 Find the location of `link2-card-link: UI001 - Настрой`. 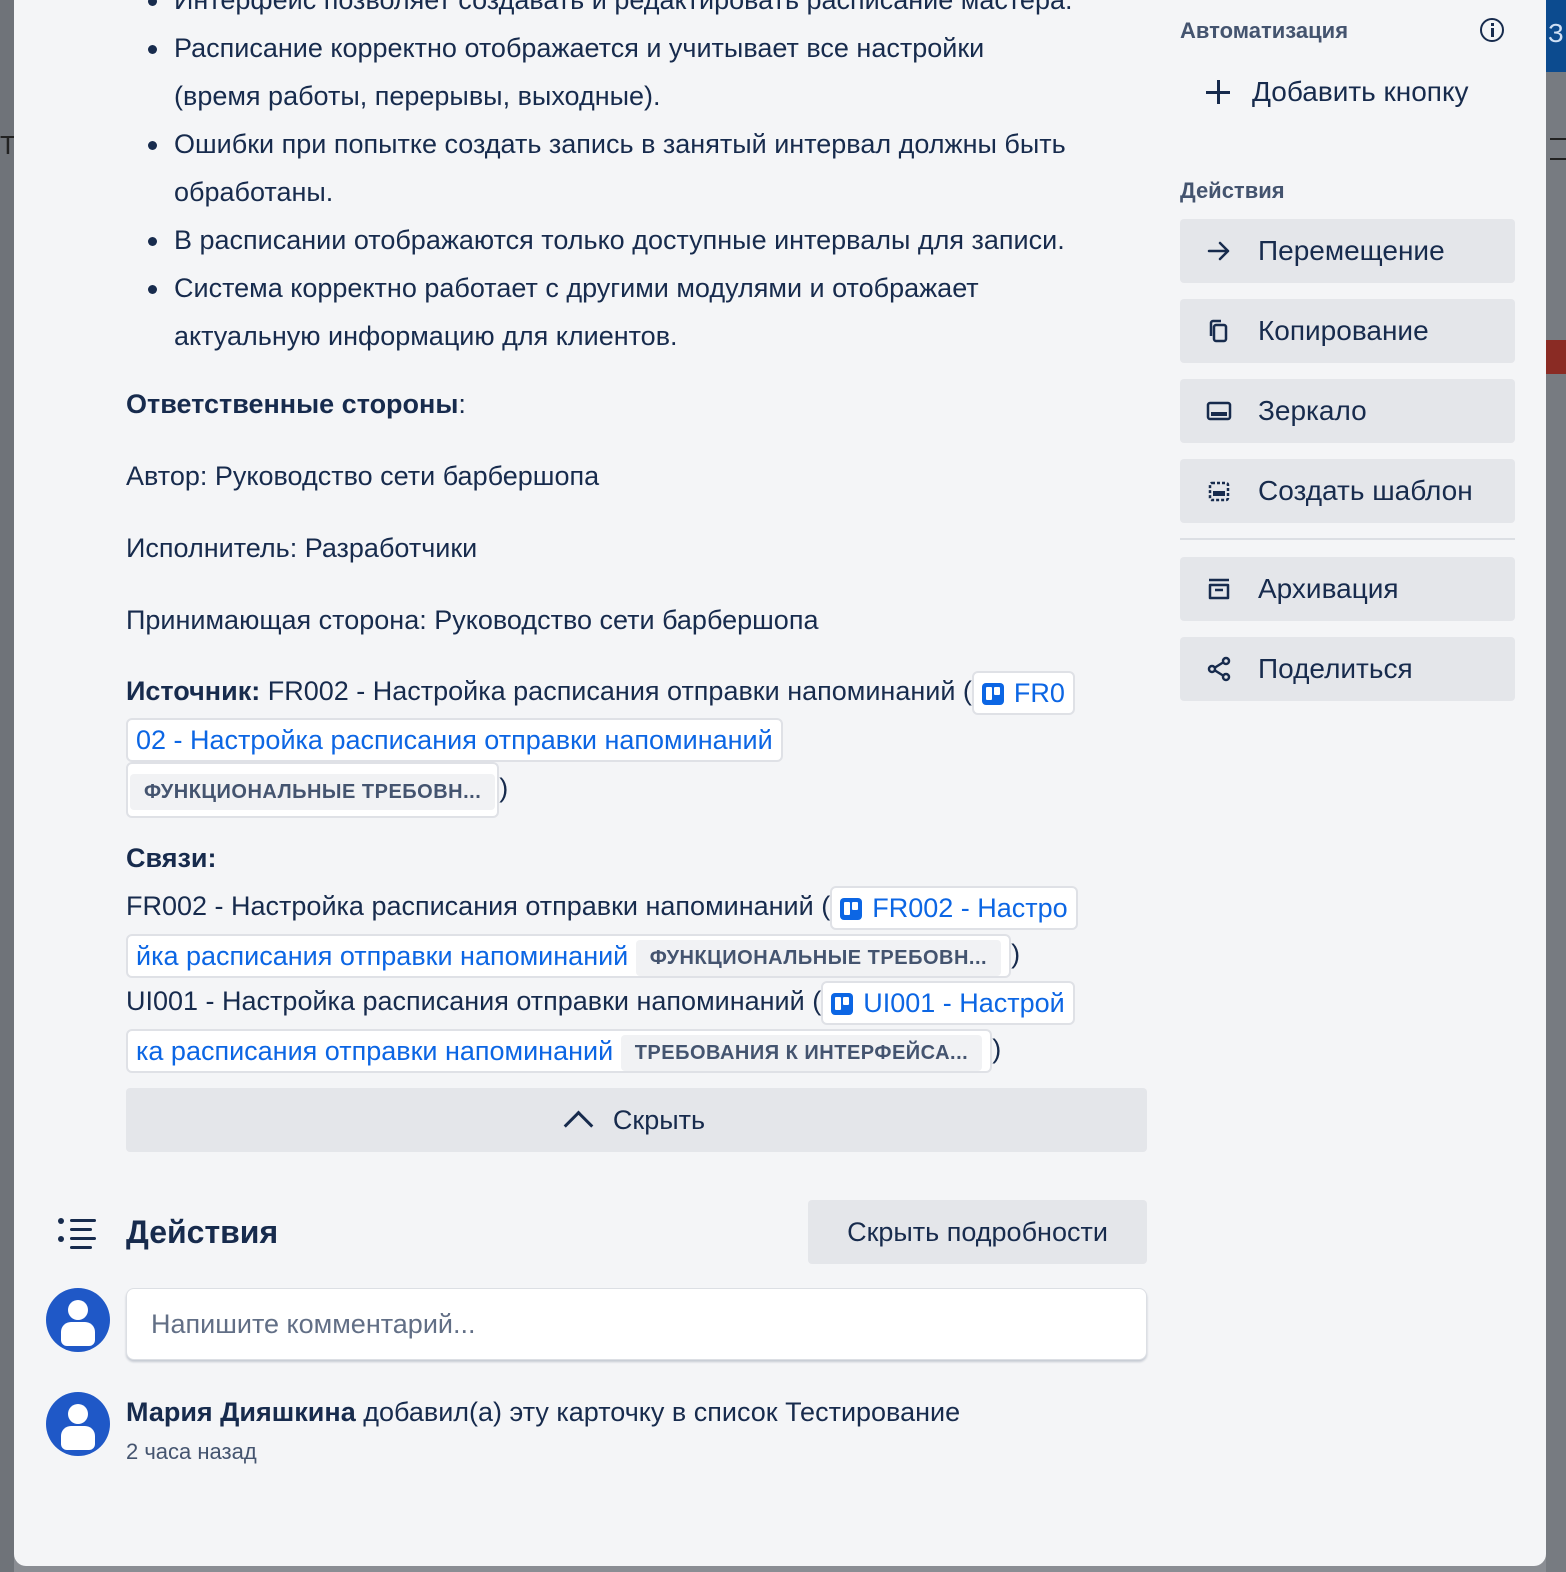

link2-card-link: UI001 - Настрой is located at coordinates (948, 1002).